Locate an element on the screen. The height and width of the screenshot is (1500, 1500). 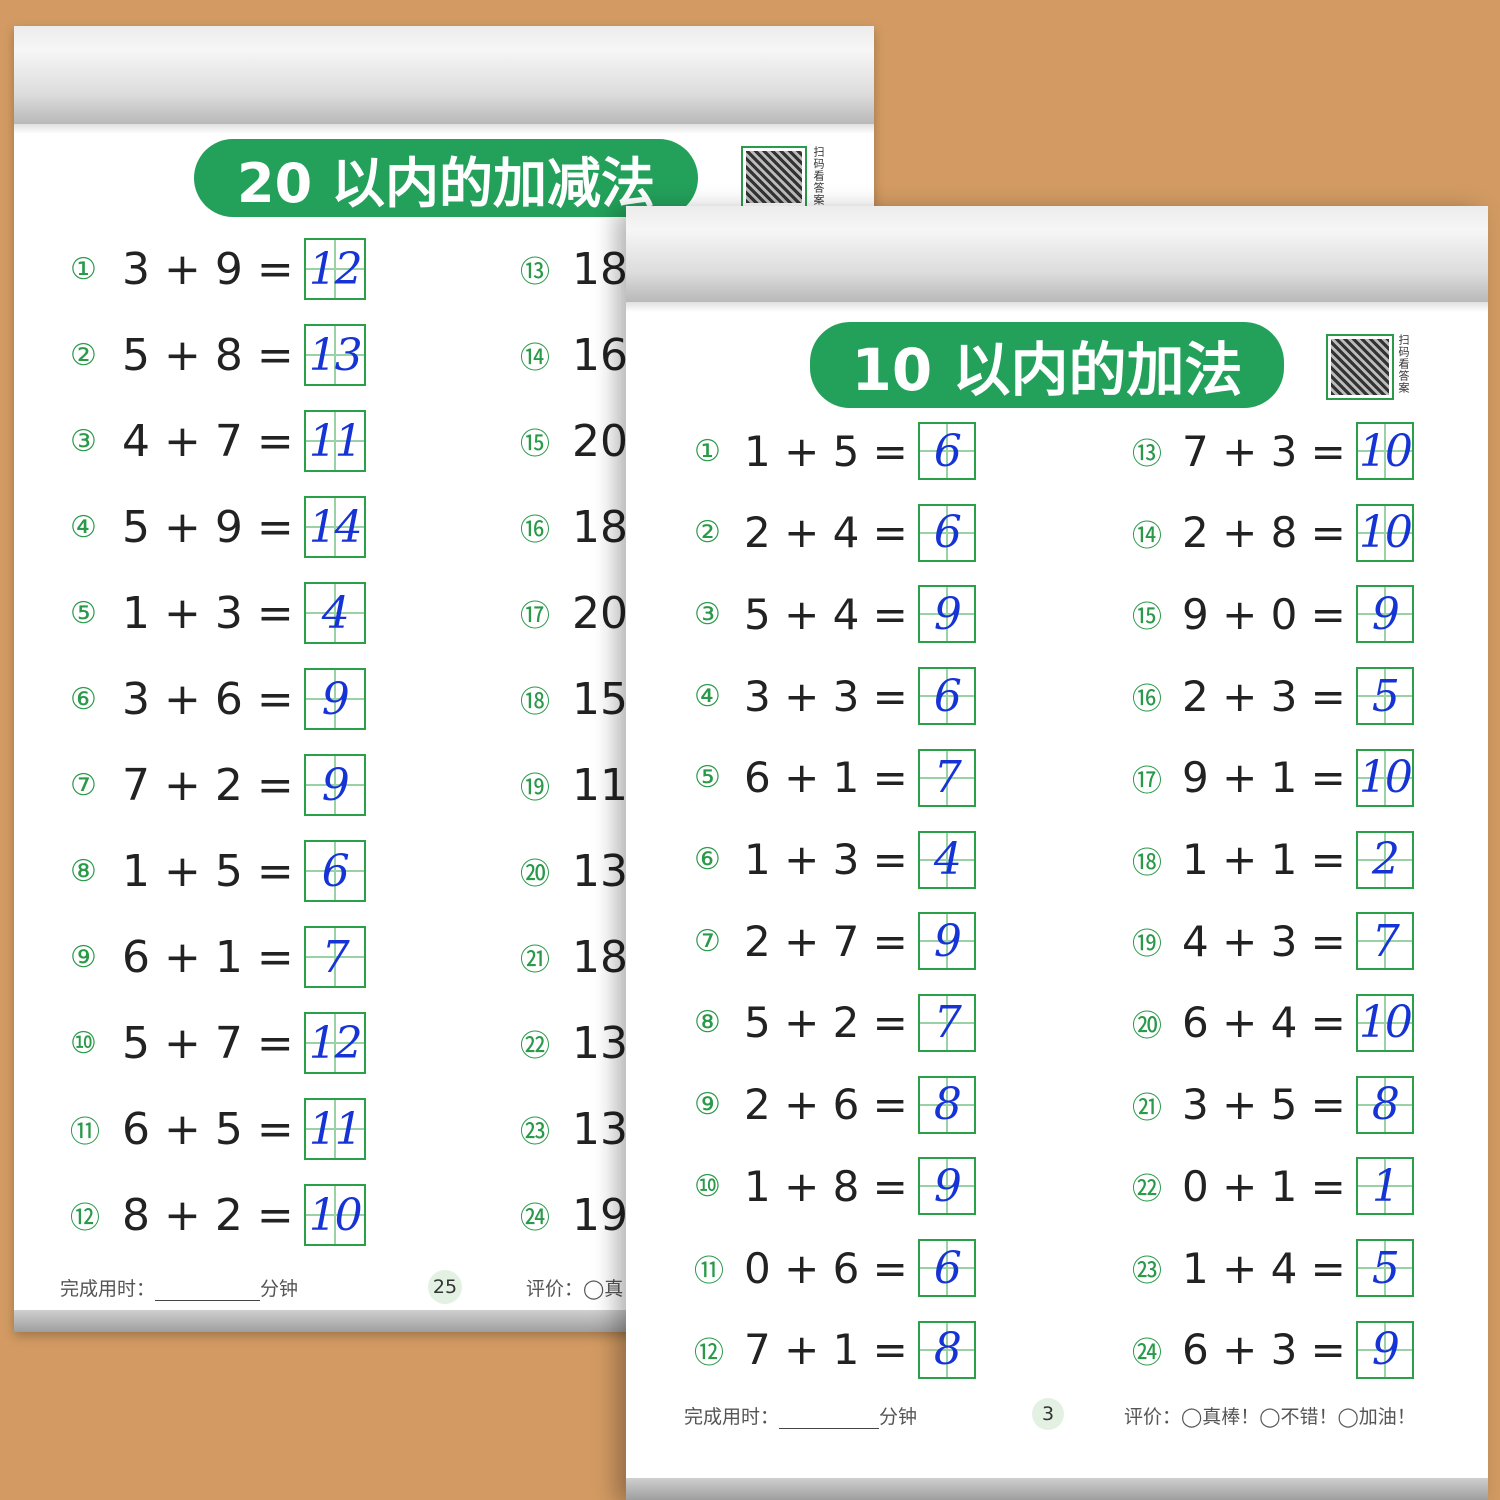
answer-box: 13 is located at coordinates (334, 355).